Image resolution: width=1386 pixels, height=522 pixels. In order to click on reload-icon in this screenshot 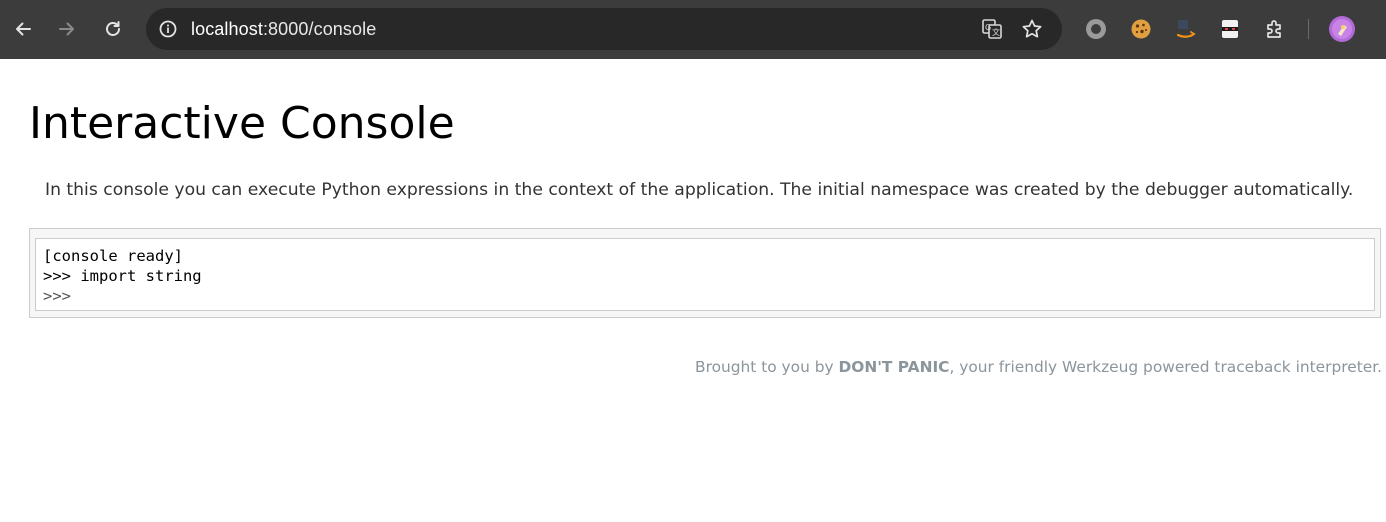, I will do `click(113, 28)`.